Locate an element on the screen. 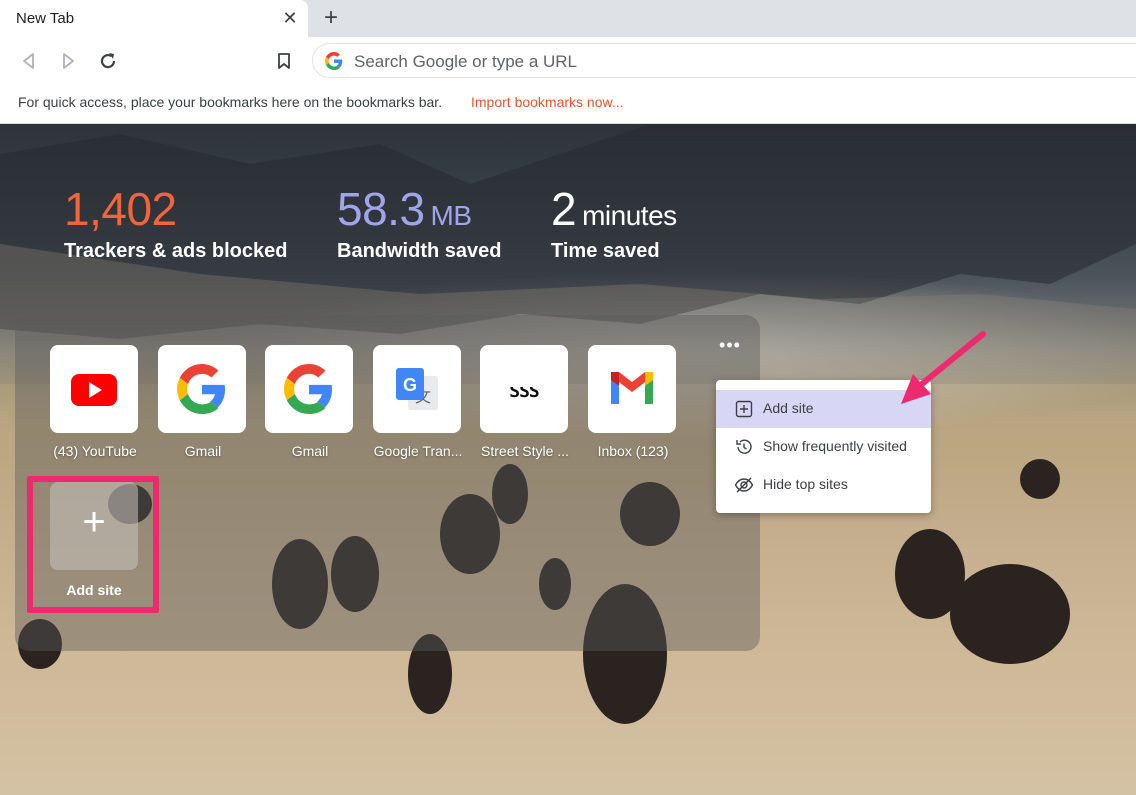 Image resolution: width=1136 pixels, height=795 pixels. top-site-label: (43) YouTube is located at coordinates (95, 451).